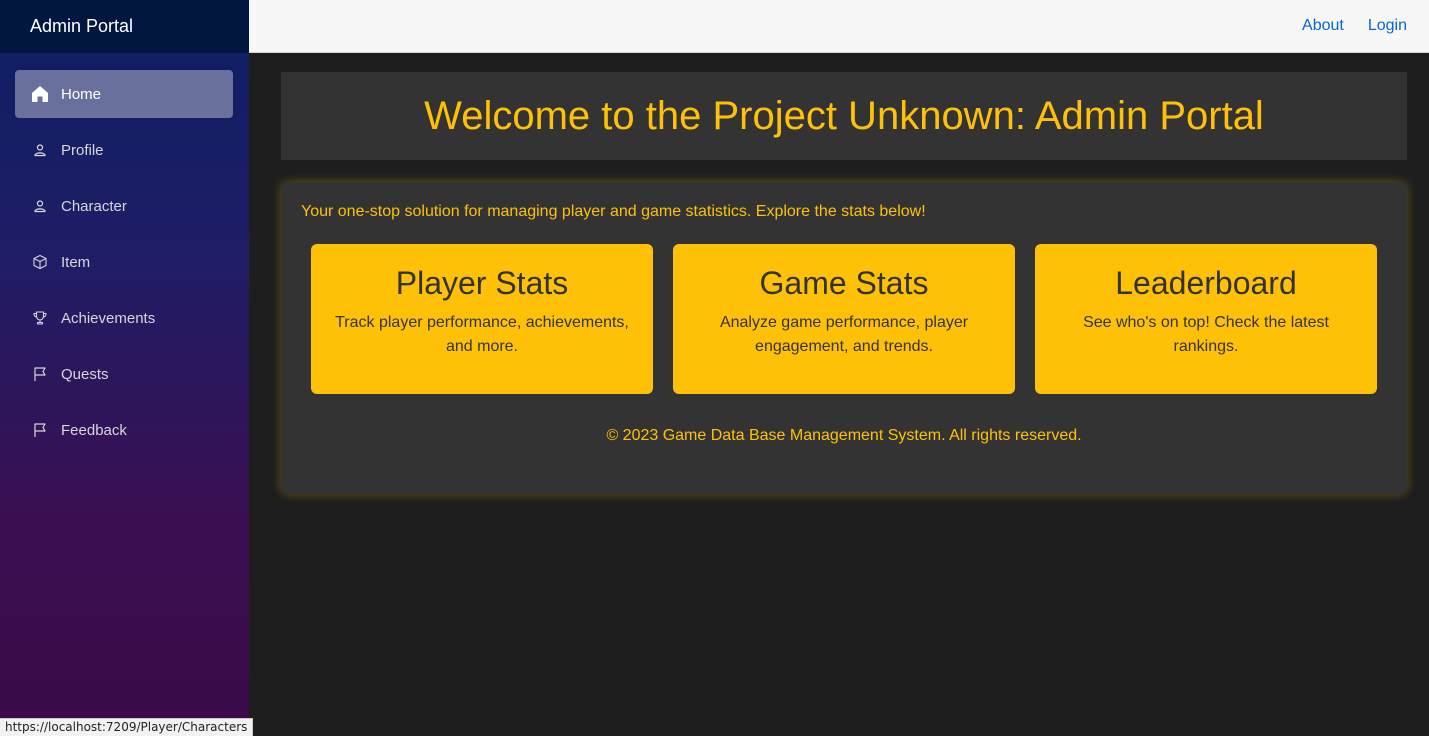 The image size is (1429, 736). I want to click on sidebar-item-label: Item, so click(76, 262).